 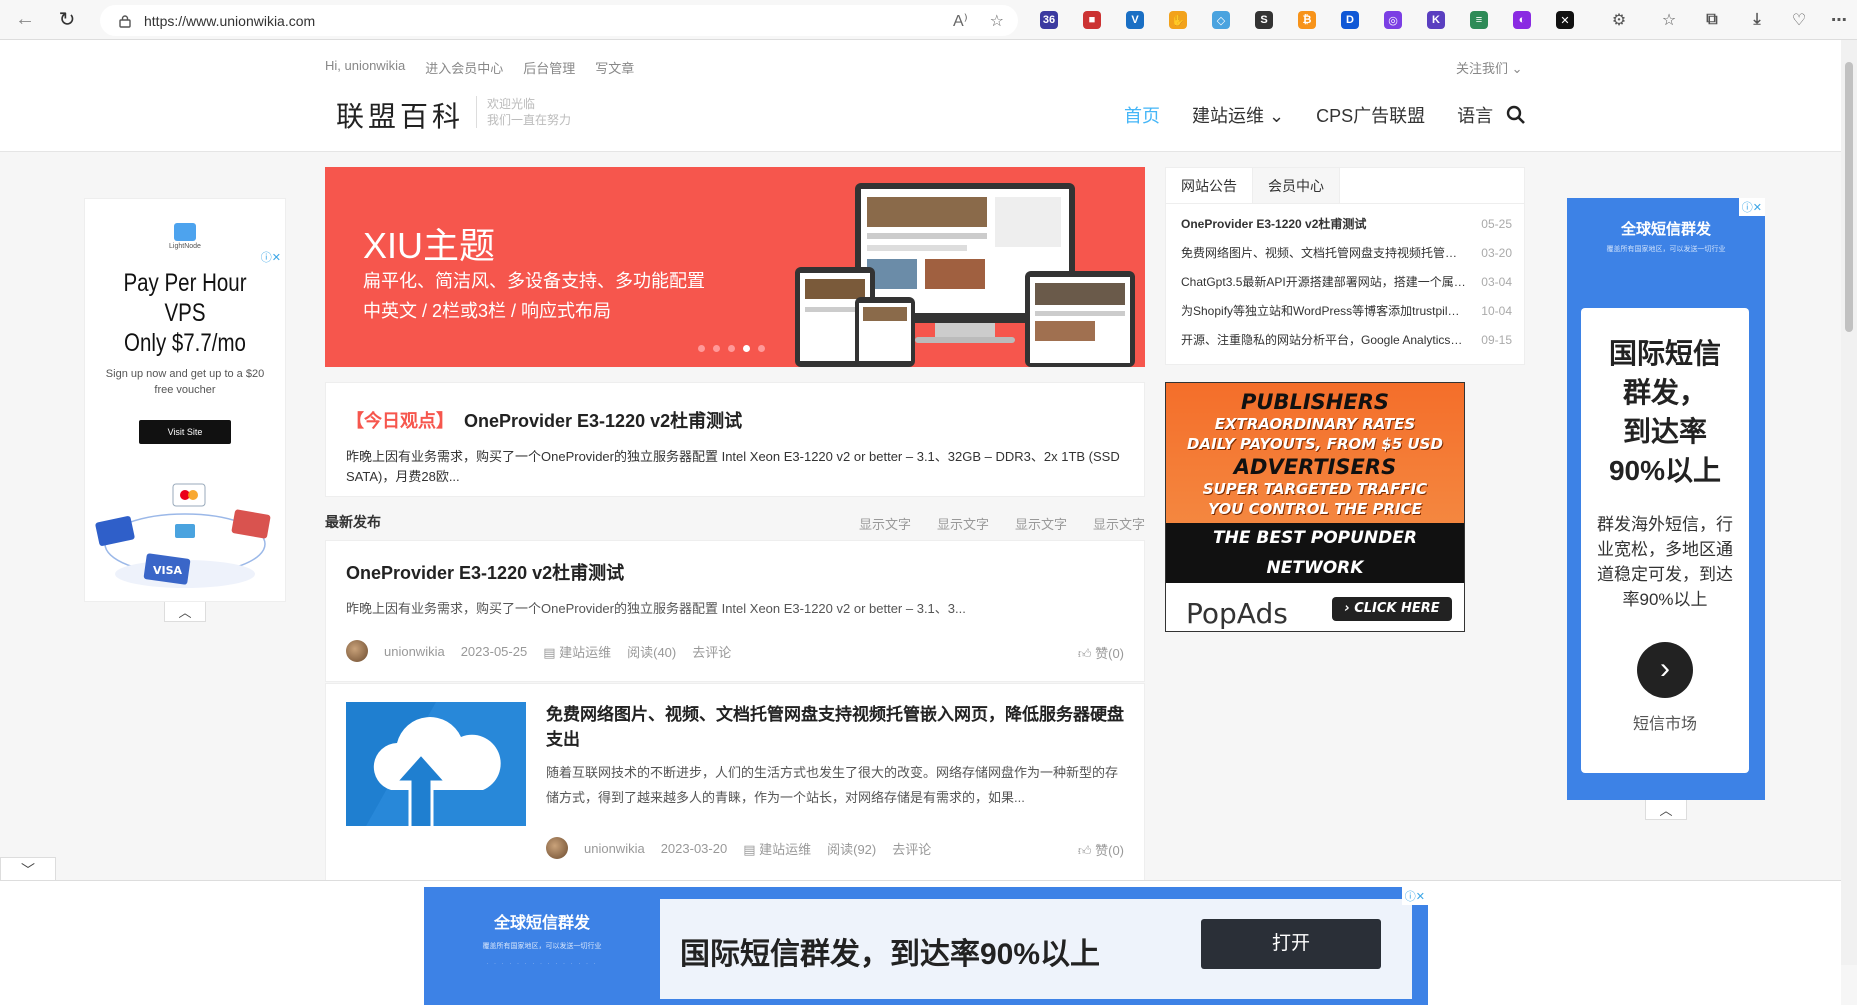 I want to click on ext-d-icon: D, so click(x=1350, y=20).